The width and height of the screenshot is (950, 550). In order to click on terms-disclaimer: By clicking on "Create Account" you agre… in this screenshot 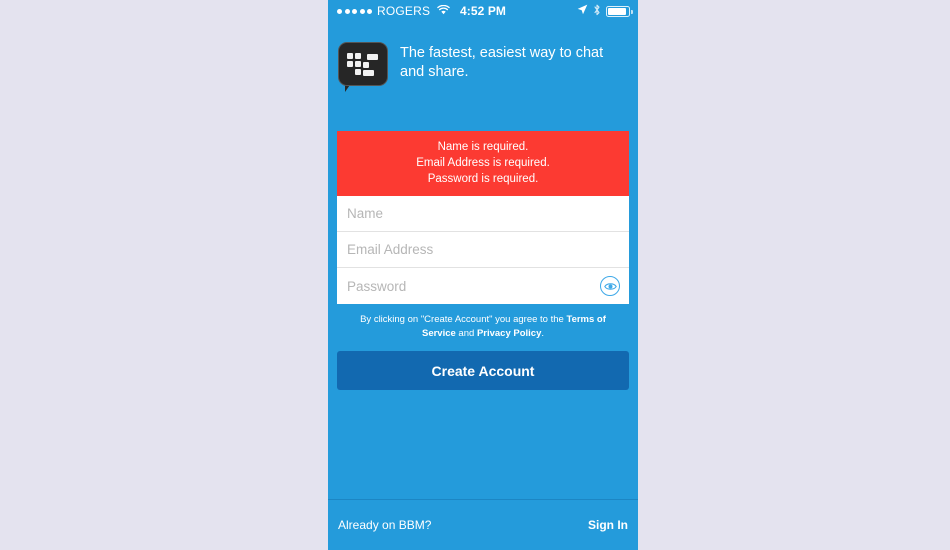, I will do `click(483, 326)`.